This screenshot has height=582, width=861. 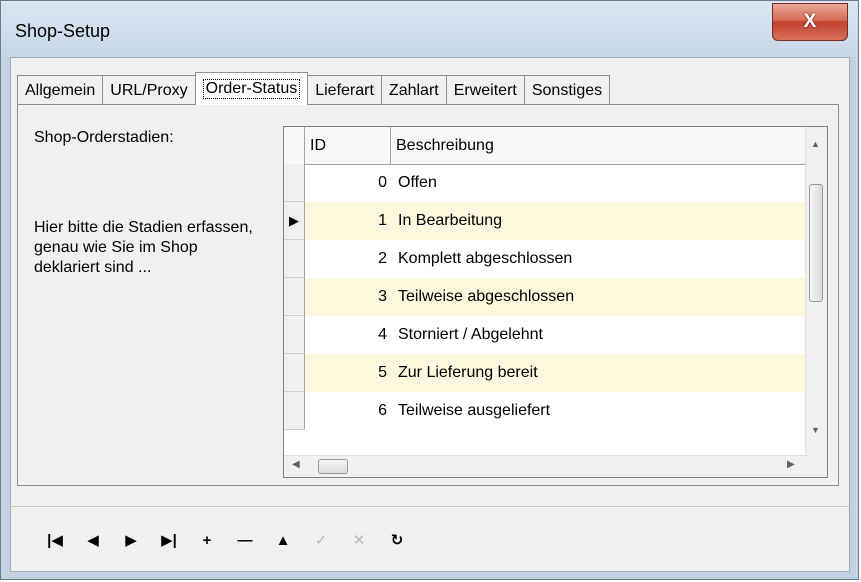 What do you see at coordinates (599, 259) in the screenshot?
I see `cell-beschreibung: Komplett abgeschlossen` at bounding box center [599, 259].